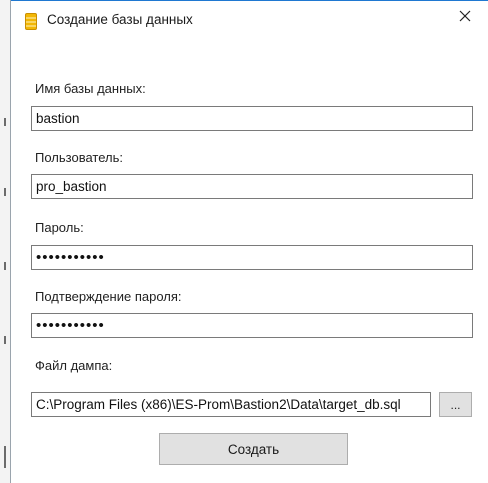 This screenshot has width=488, height=483. What do you see at coordinates (253, 449) in the screenshot?
I see `create-button: Создать` at bounding box center [253, 449].